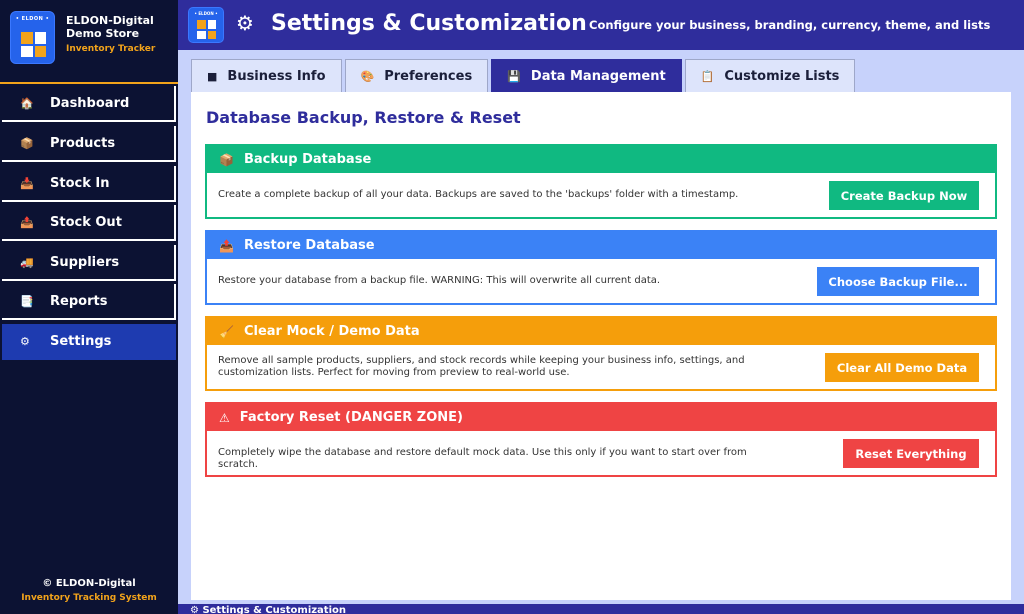  I want to click on sidebar-item-suppliers: 🚚 Suppliers, so click(89, 263).